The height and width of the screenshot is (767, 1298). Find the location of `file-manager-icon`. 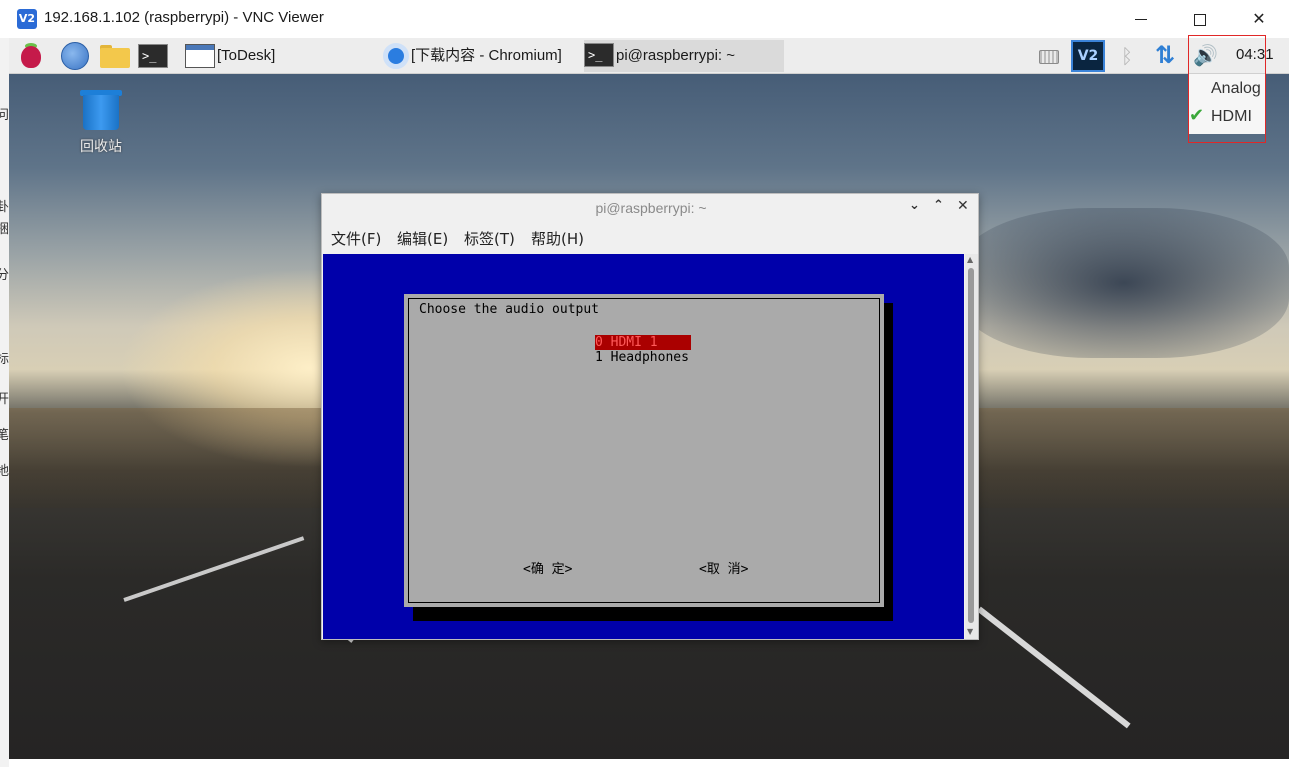

file-manager-icon is located at coordinates (114, 56).